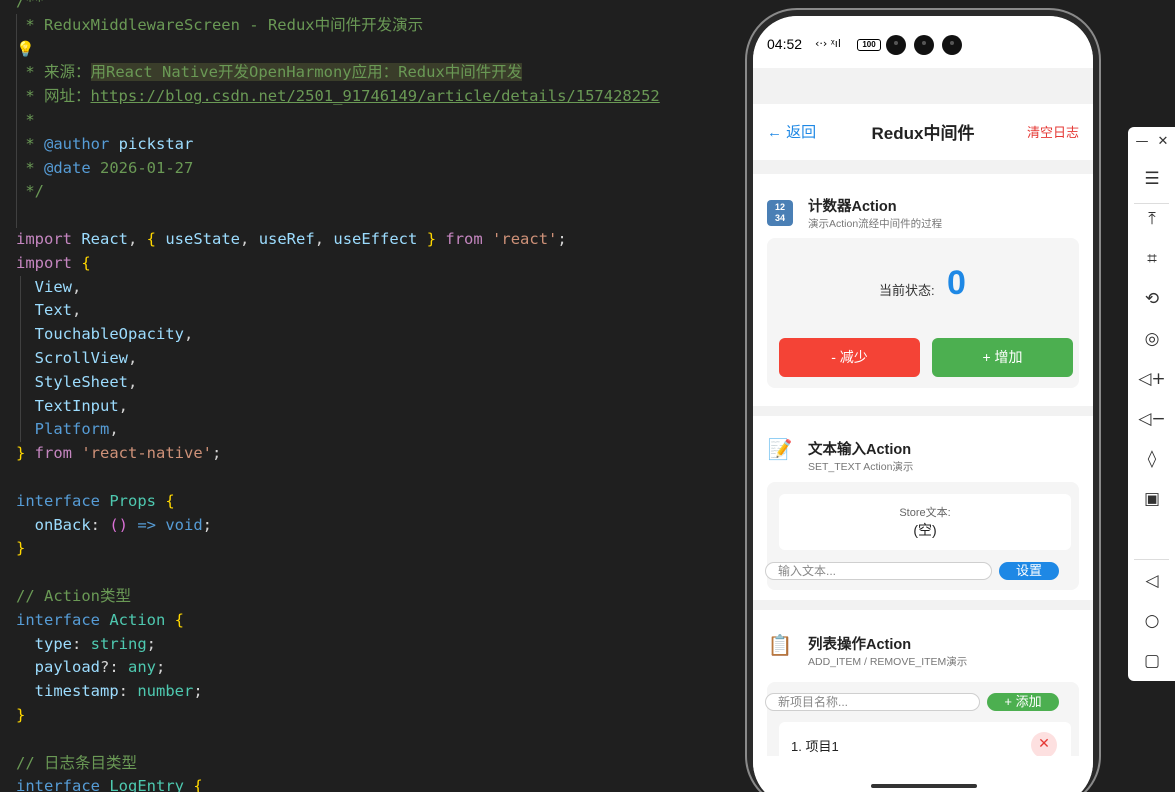 The image size is (1175, 792). Describe the element at coordinates (30, 143) in the screenshot. I see `code-token: *` at that location.